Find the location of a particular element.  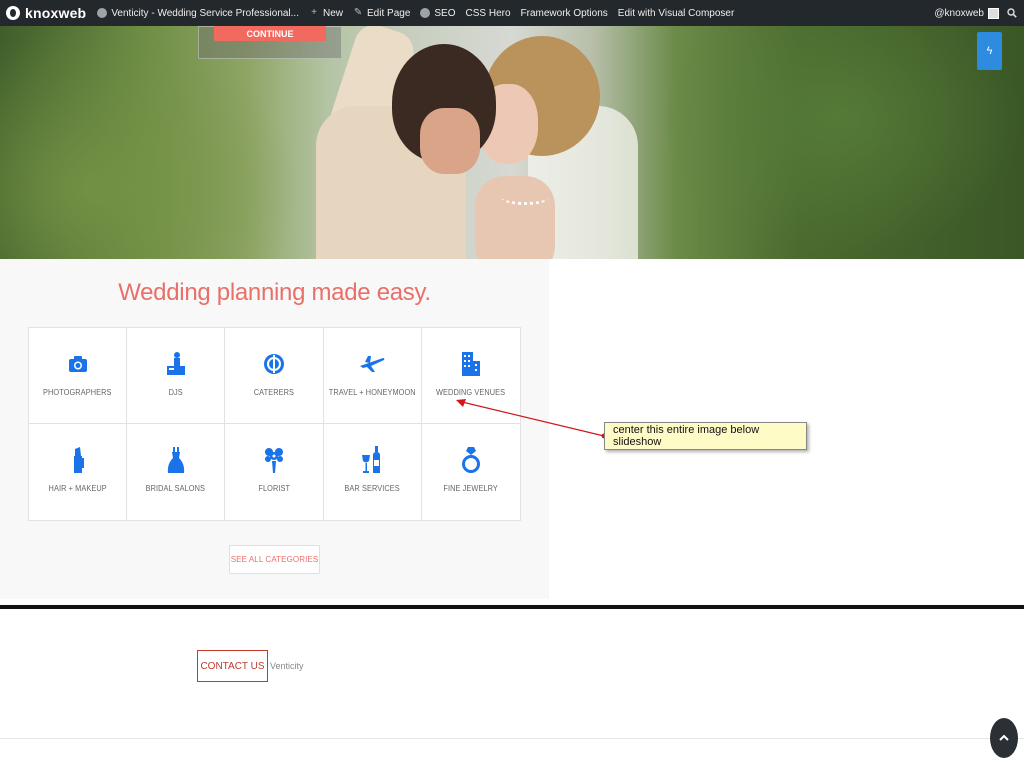

admin-brand: knoxweb is located at coordinates (56, 13).